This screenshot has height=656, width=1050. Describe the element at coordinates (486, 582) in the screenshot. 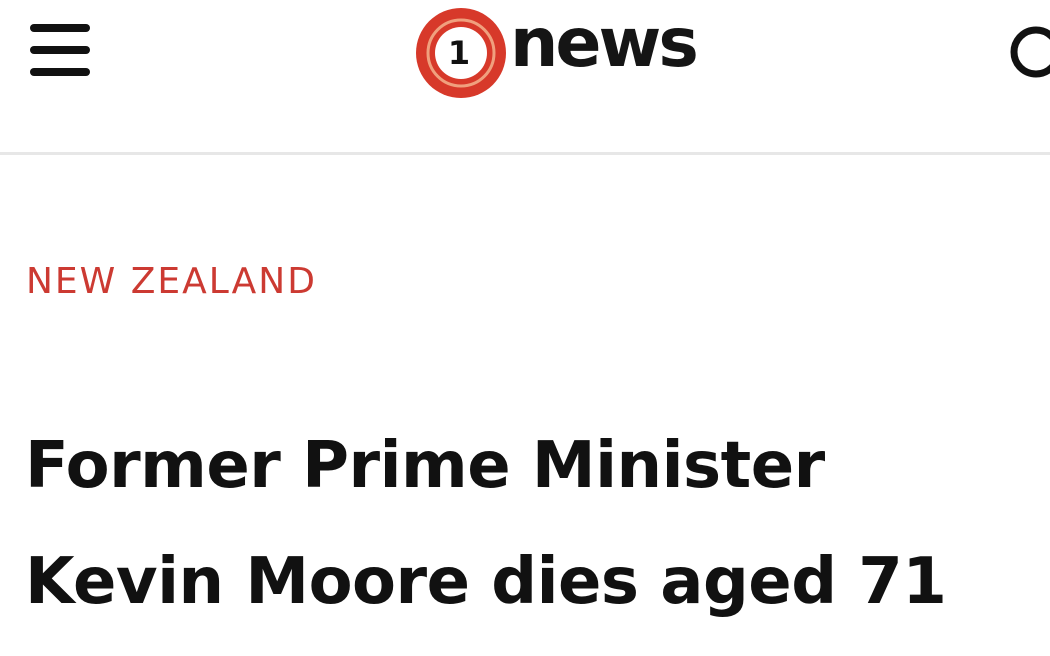

I see `headline-line: Kevin Moore dies aged 71` at that location.